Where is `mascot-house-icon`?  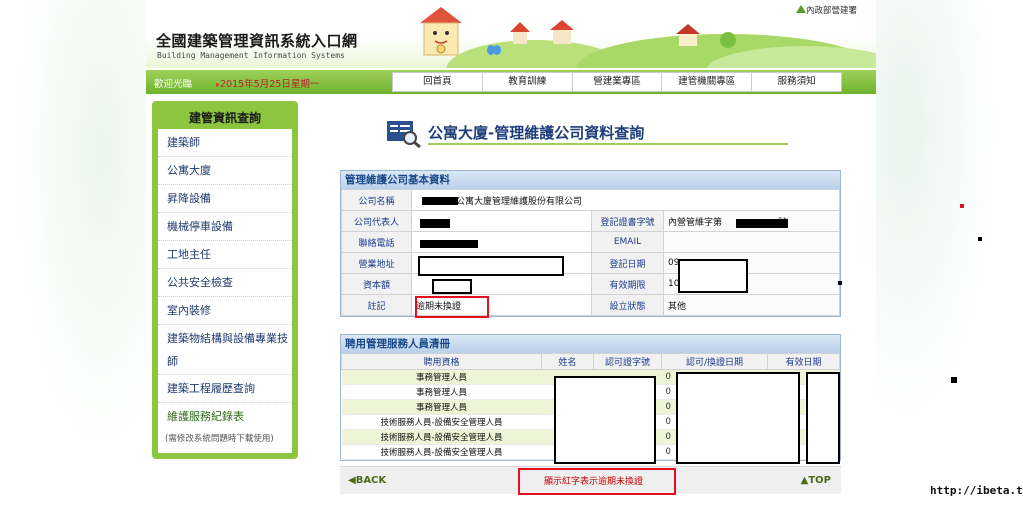
mascot-house-icon is located at coordinates (441, 31).